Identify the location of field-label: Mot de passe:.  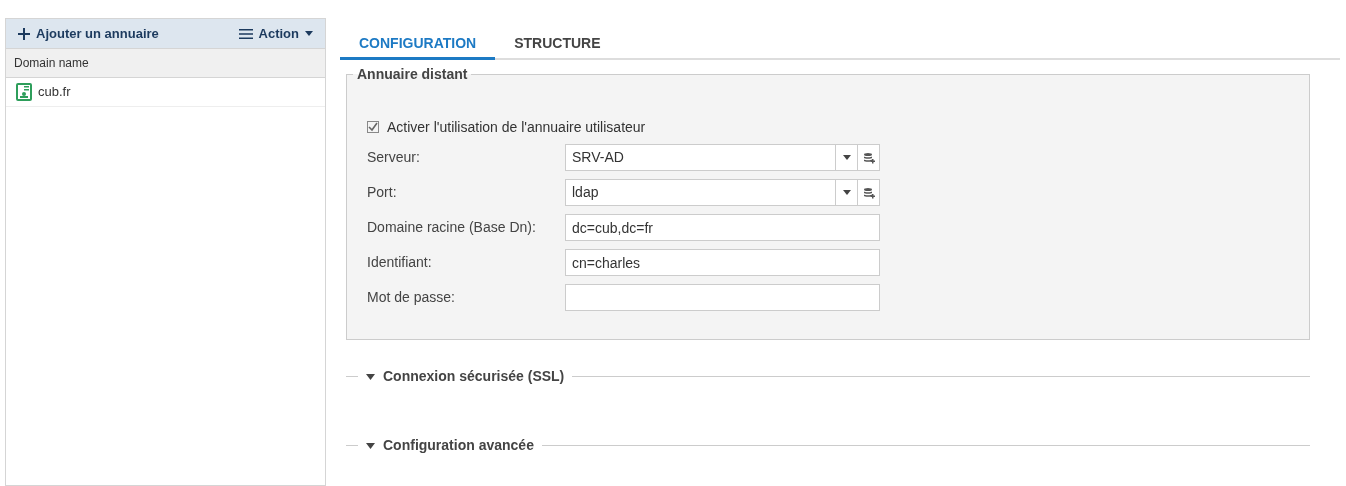
(411, 297).